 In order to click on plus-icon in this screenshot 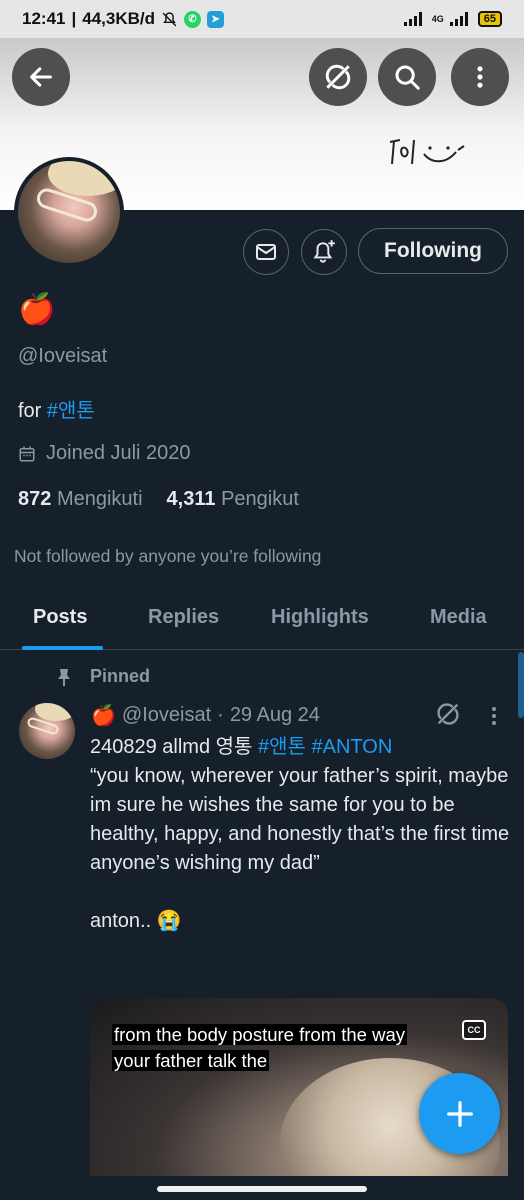, I will do `click(459, 1113)`.